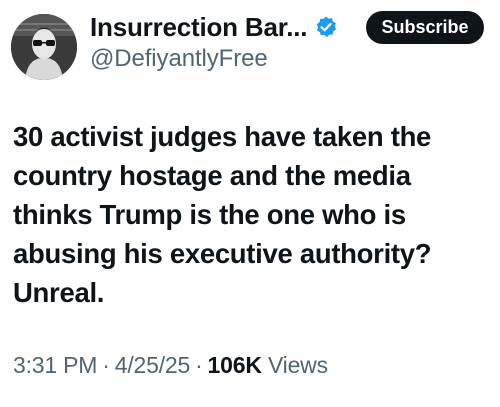  I want to click on post-text-line: thinks Trump is the one who is, so click(209, 214).